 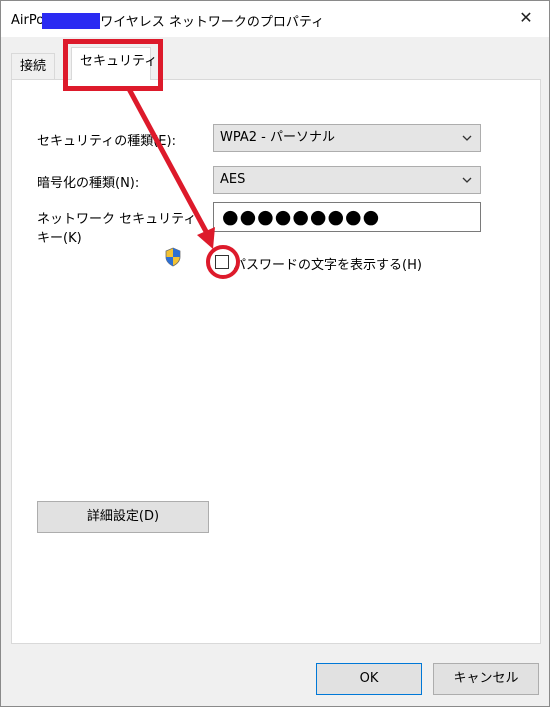 I want to click on annotation-highlight-box, so click(x=113, y=65).